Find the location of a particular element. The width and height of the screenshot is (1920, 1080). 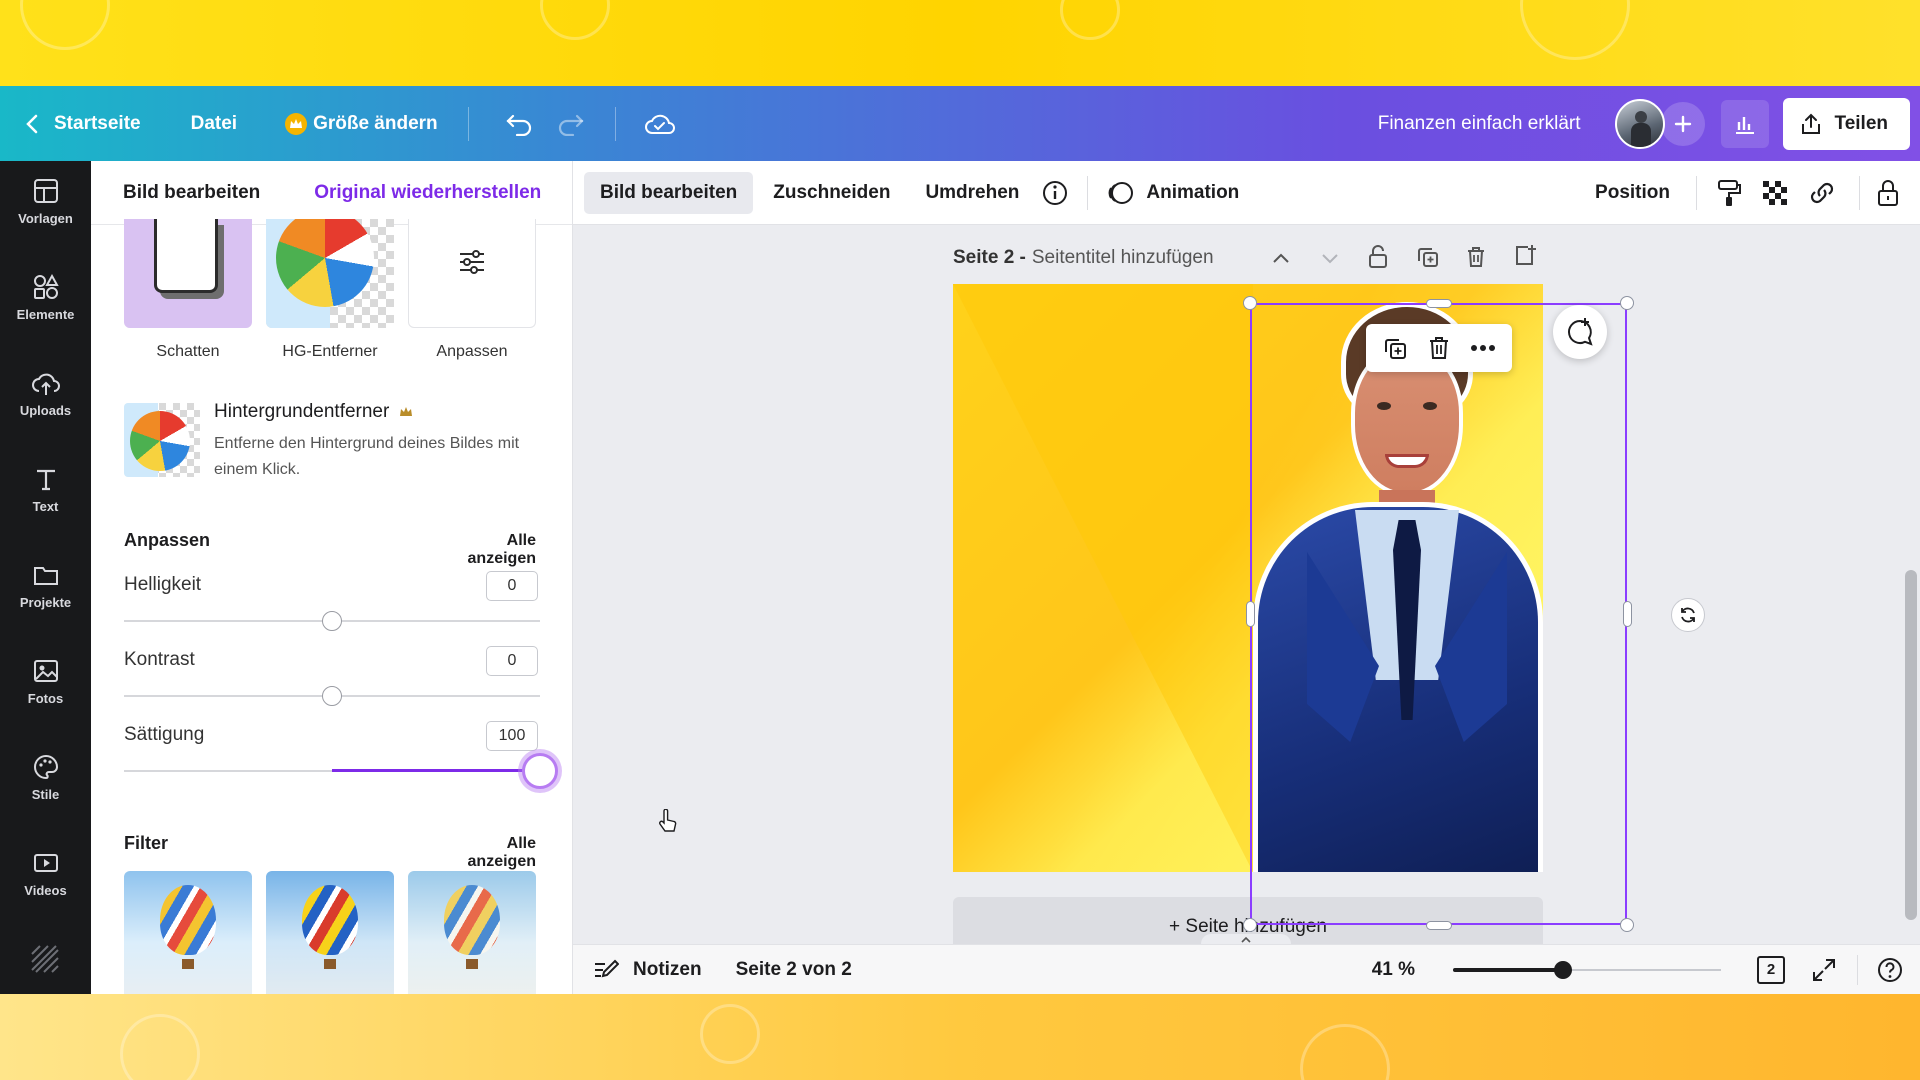

rail-label: Vorlagen is located at coordinates (45, 218).